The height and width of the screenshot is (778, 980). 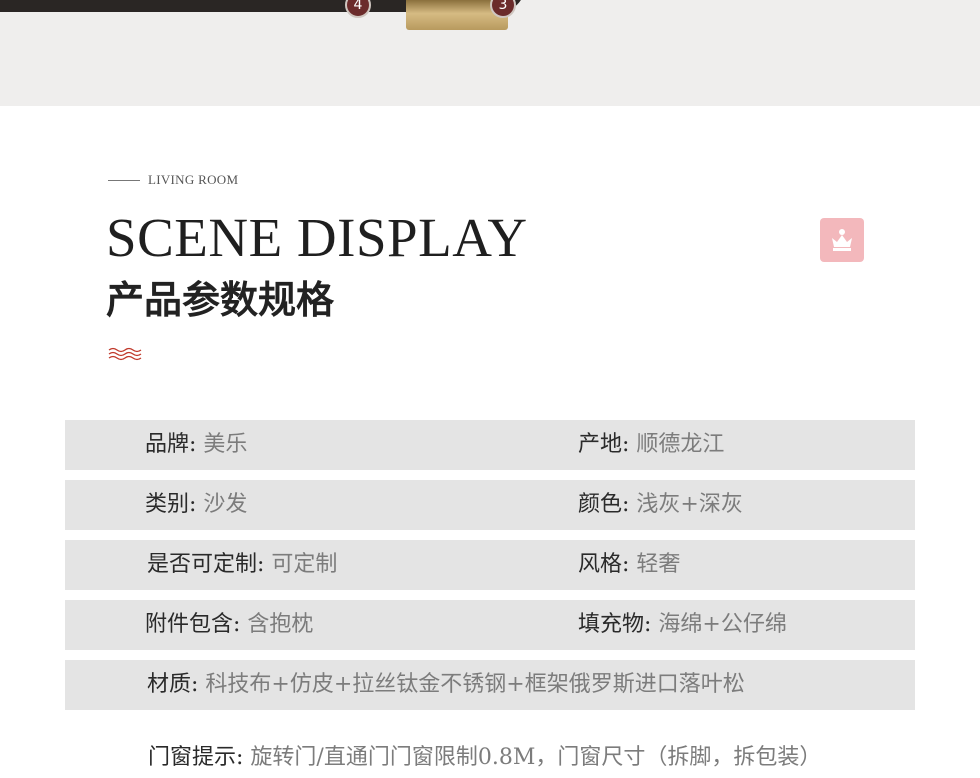 I want to click on eyebrow-text: LIVING ROOM, so click(x=193, y=179).